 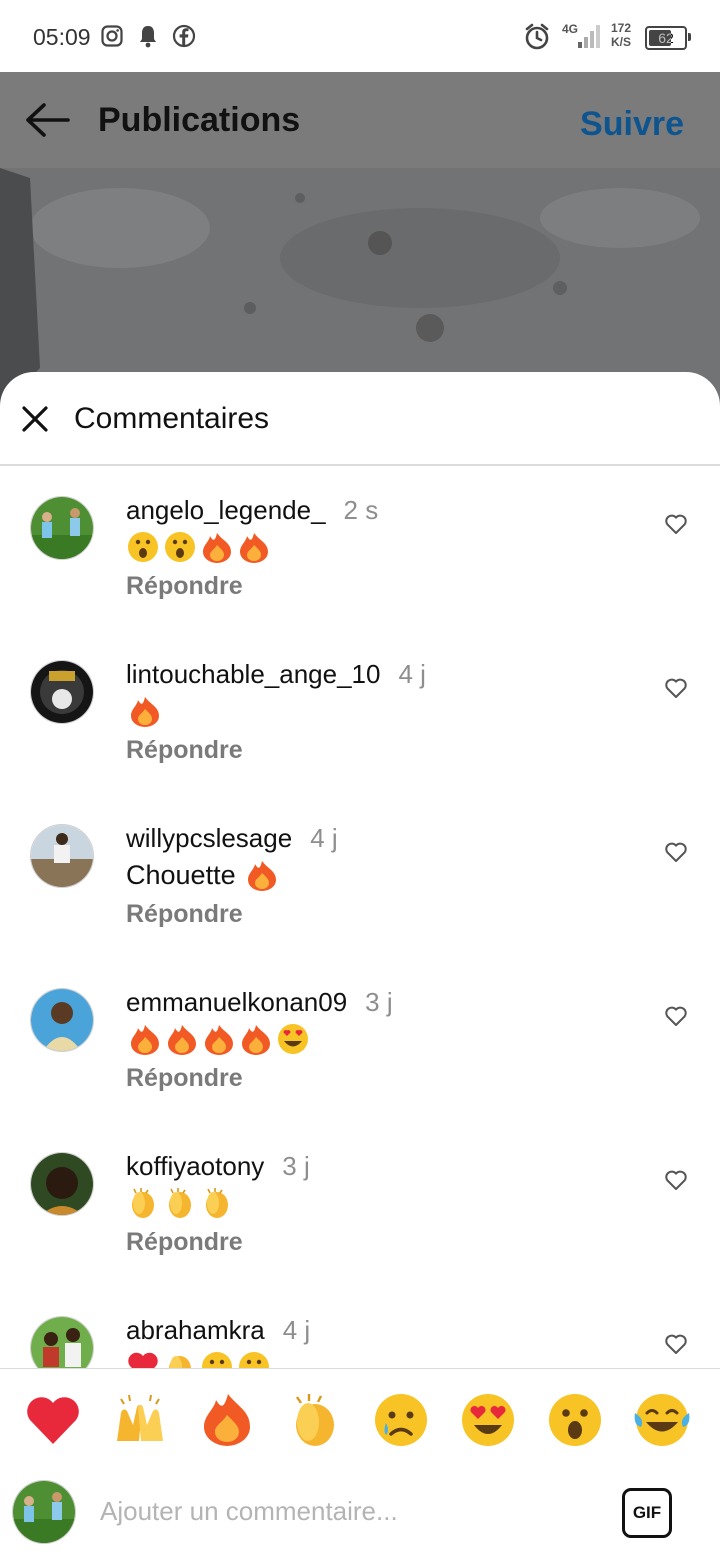 I want to click on instagram-icon, so click(x=112, y=36).